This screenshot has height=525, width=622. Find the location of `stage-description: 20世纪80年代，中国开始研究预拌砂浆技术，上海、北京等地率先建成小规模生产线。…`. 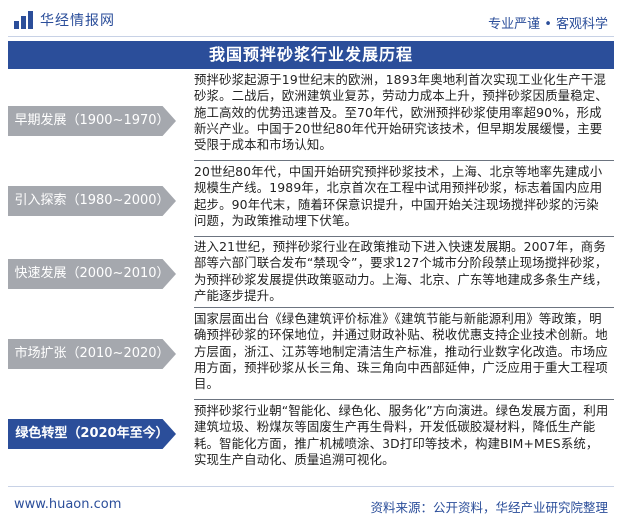

stage-description: 20世纪80年代，中国开始研究预拌砂浆技术，上海、北京等地率先建成小规模生产线。… is located at coordinates (398, 196).